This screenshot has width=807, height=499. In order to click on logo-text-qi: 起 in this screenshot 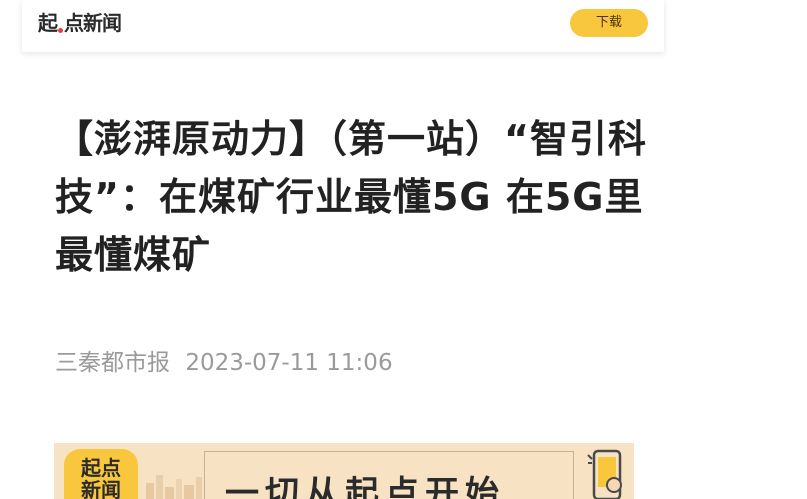, I will do `click(48, 23)`.